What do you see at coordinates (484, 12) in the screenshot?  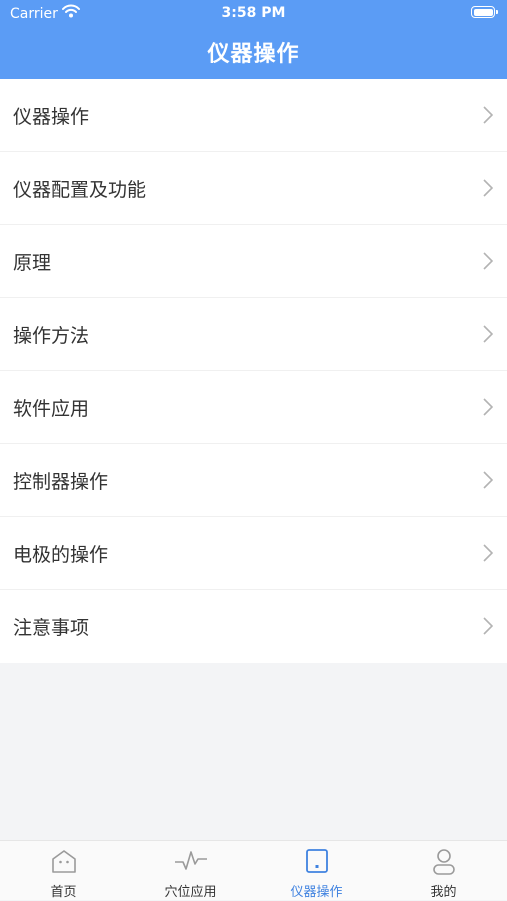 I see `battery-icon` at bounding box center [484, 12].